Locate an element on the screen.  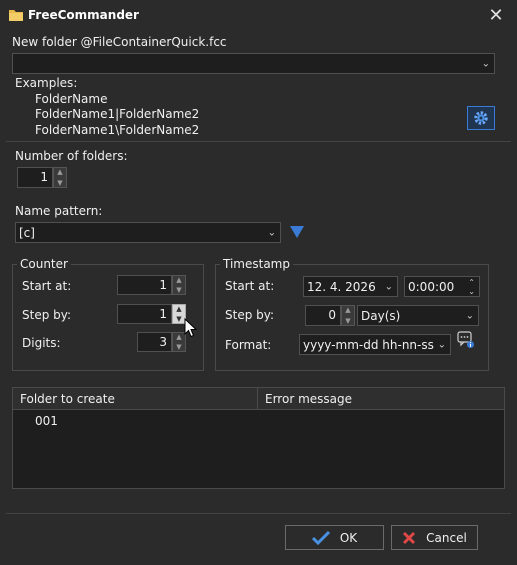
counter-step-input: 1 is located at coordinates (144, 314).